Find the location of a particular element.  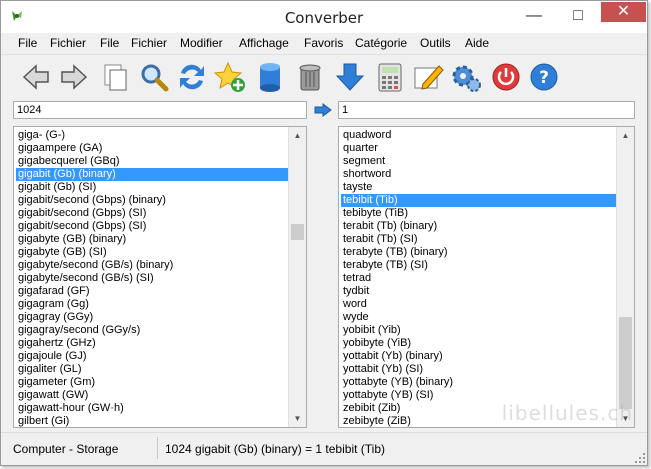

calculator-button is located at coordinates (390, 77).